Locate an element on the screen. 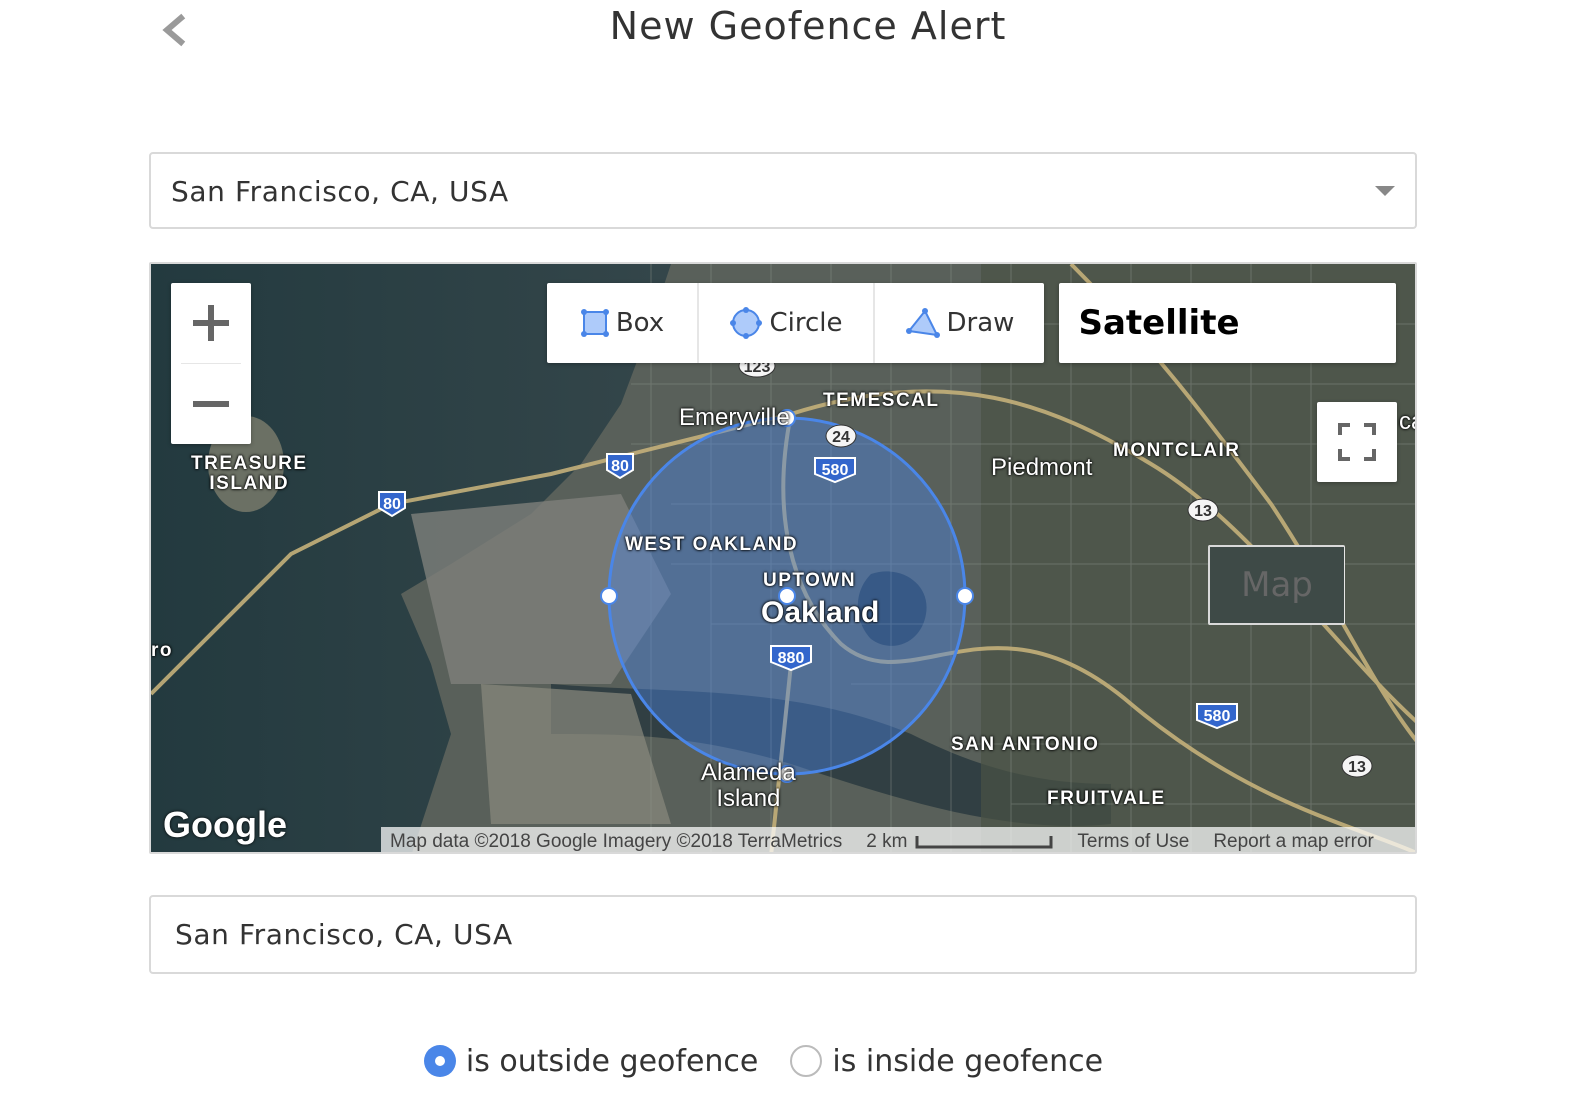 This screenshot has width=1583, height=1098. box-tool-button: Box is located at coordinates (623, 323).